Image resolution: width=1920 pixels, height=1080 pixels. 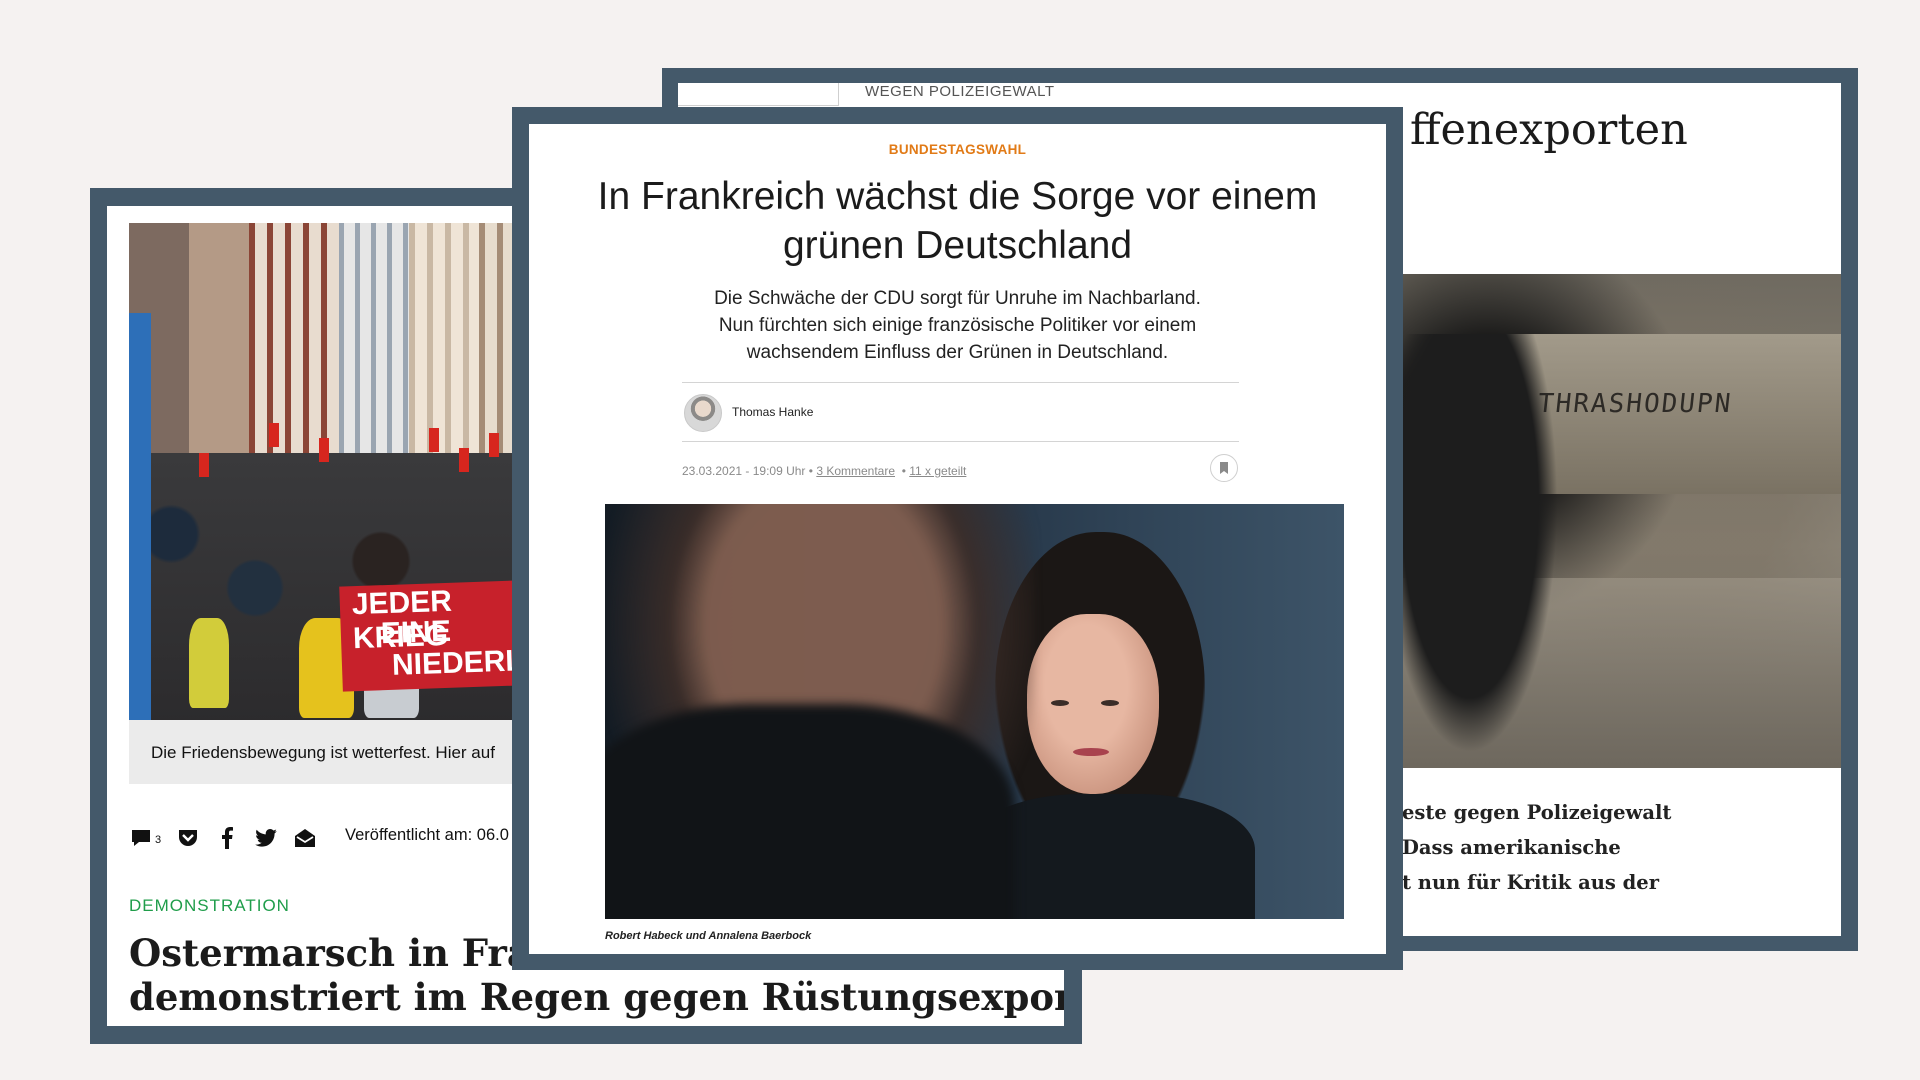 What do you see at coordinates (957, 149) in the screenshot?
I see `center-kicker: BUNDESTAGSWAHL` at bounding box center [957, 149].